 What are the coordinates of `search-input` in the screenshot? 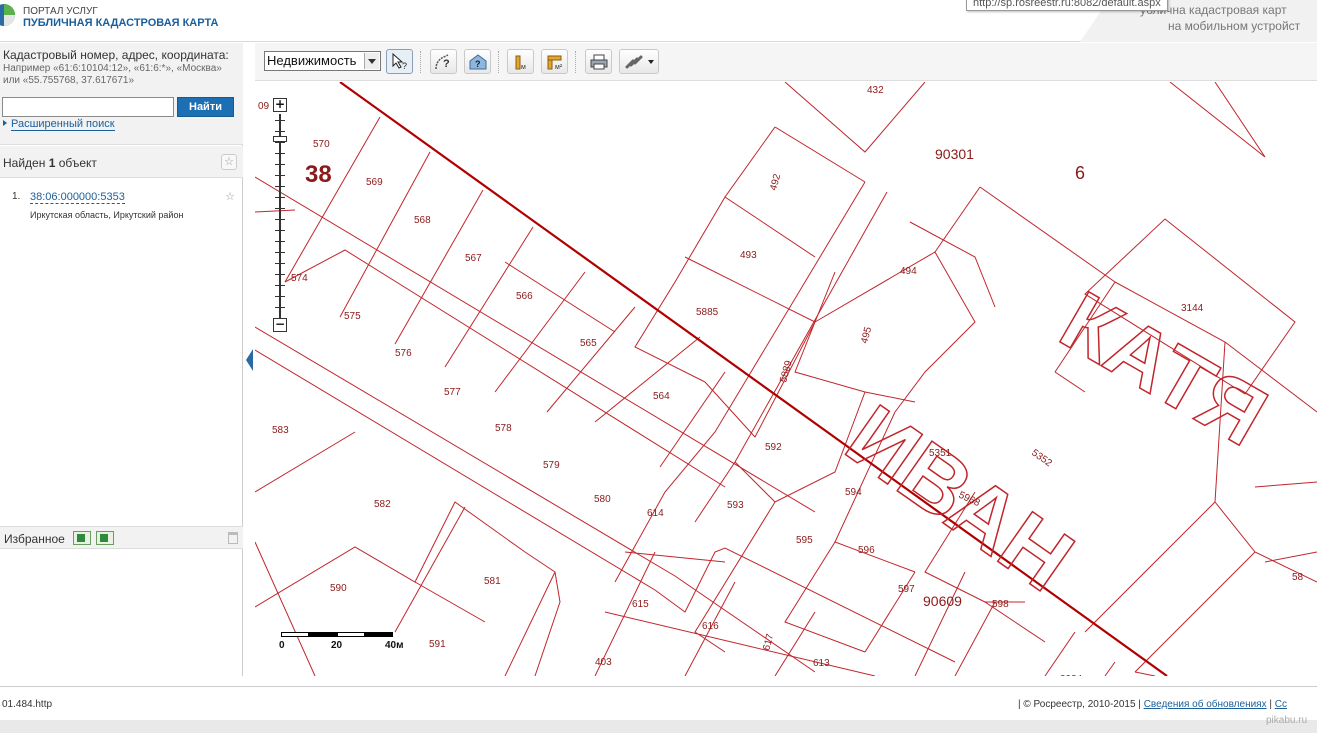 It's located at (88, 107).